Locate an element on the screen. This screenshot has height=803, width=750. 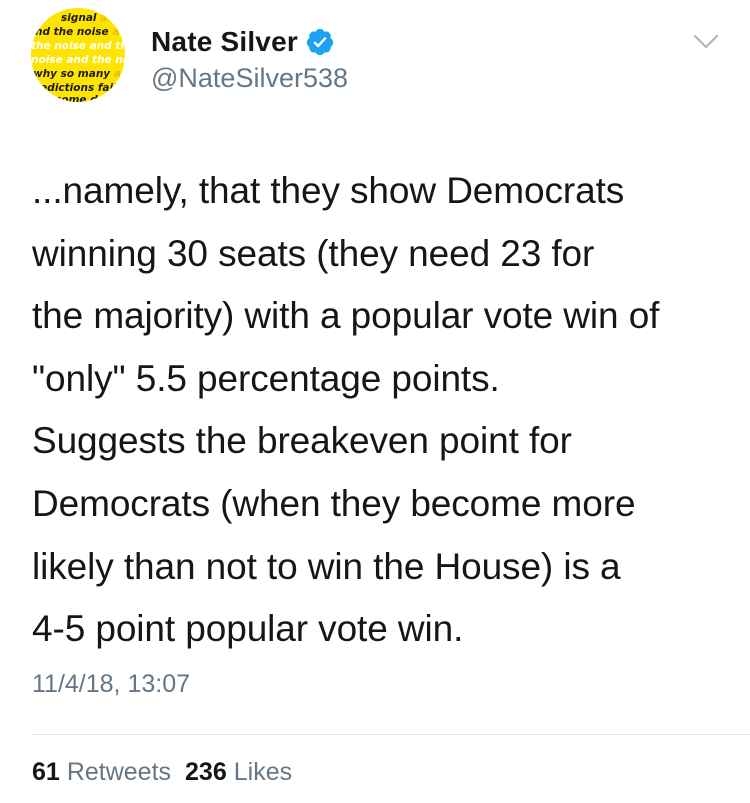
author-name-row: Nate Silver is located at coordinates (243, 42).